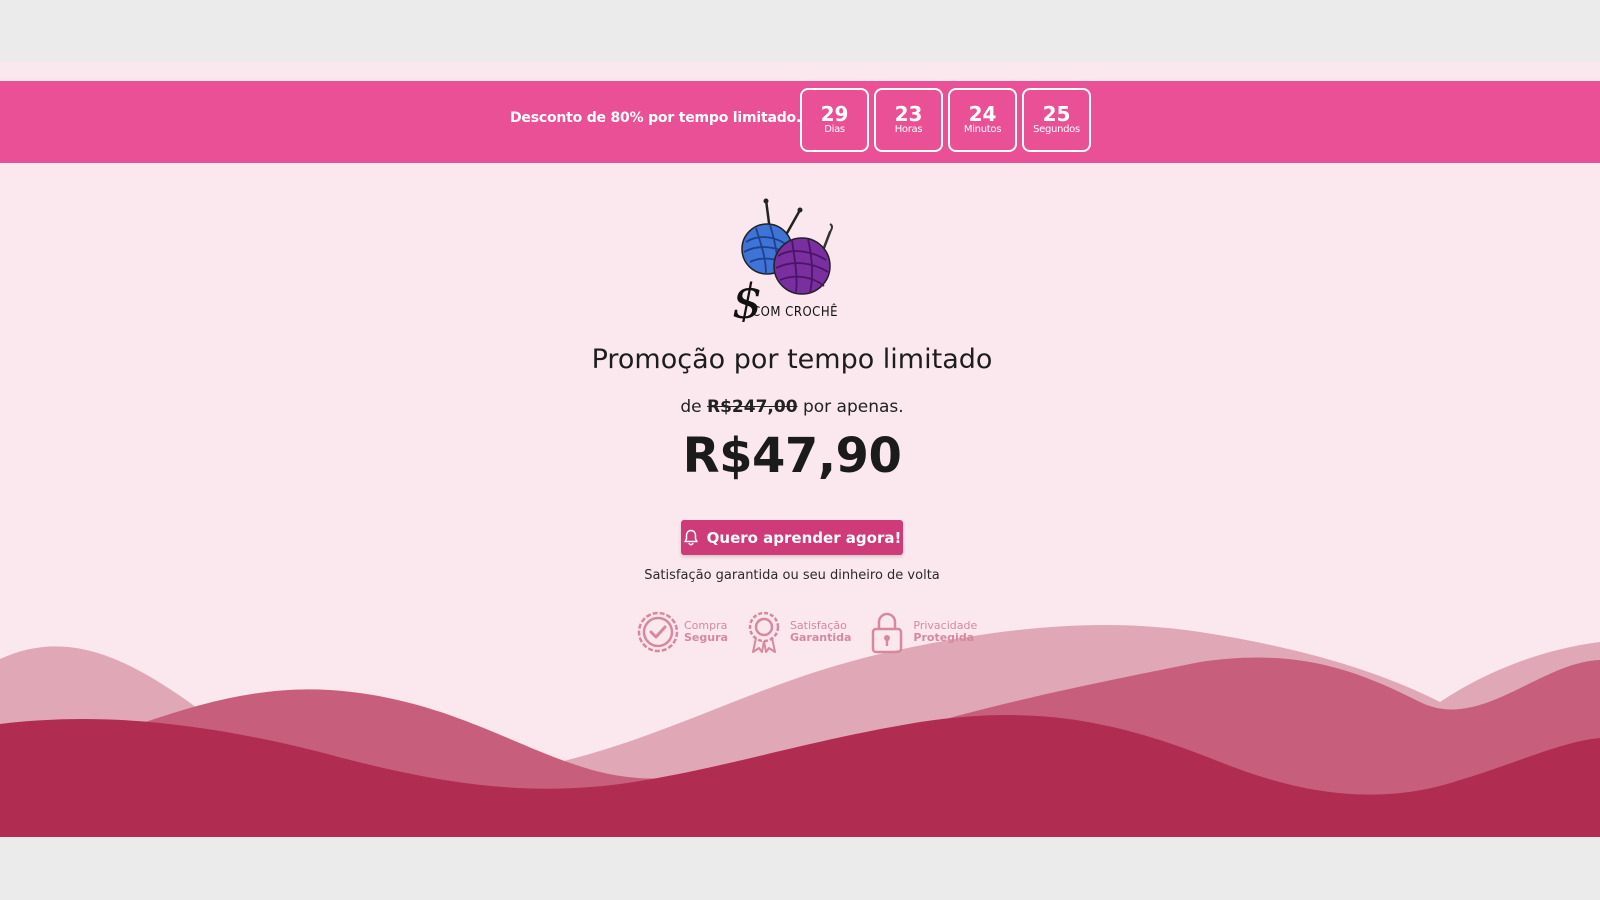 The width and height of the screenshot is (1600, 900). What do you see at coordinates (804, 537) in the screenshot?
I see `buy-now-label: Quero aprender agora!` at bounding box center [804, 537].